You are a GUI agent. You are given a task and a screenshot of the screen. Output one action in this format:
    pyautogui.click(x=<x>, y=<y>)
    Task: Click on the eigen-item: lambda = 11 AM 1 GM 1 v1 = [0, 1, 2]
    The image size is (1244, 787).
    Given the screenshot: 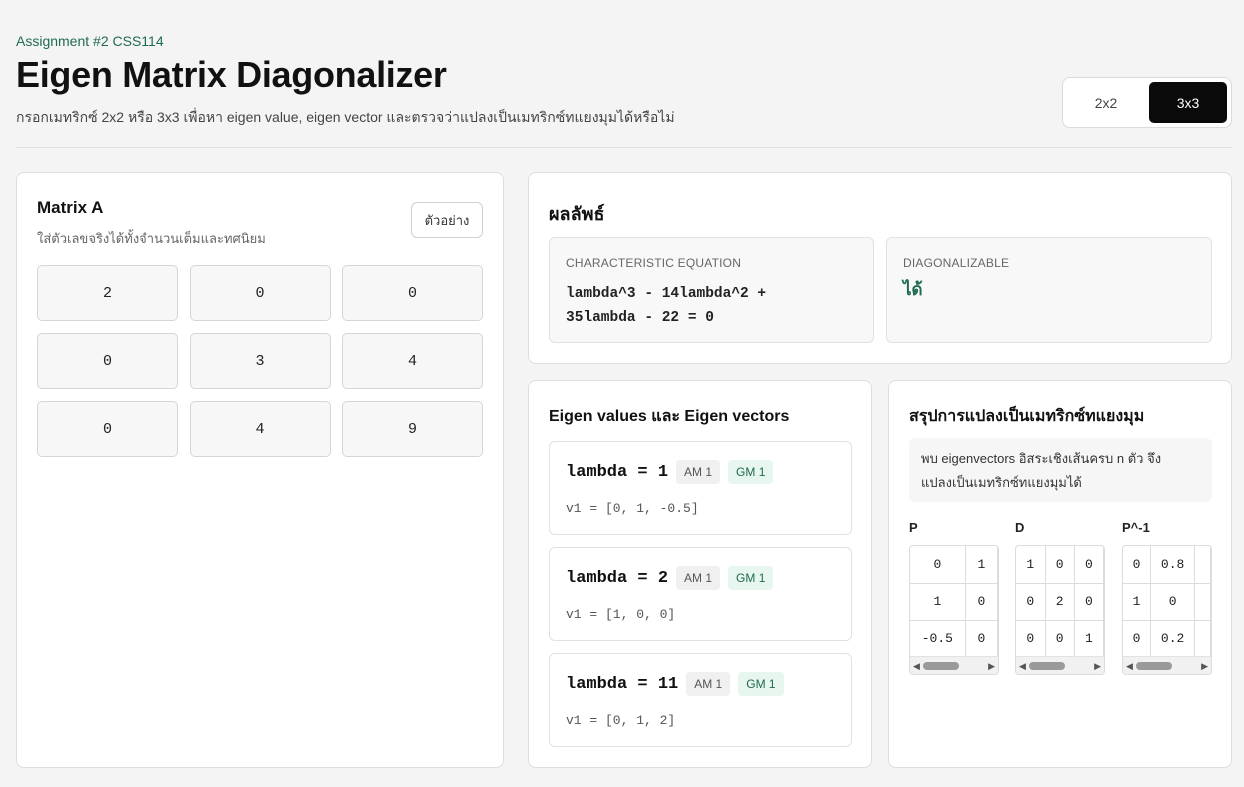 What is the action you would take?
    pyautogui.click(x=700, y=700)
    